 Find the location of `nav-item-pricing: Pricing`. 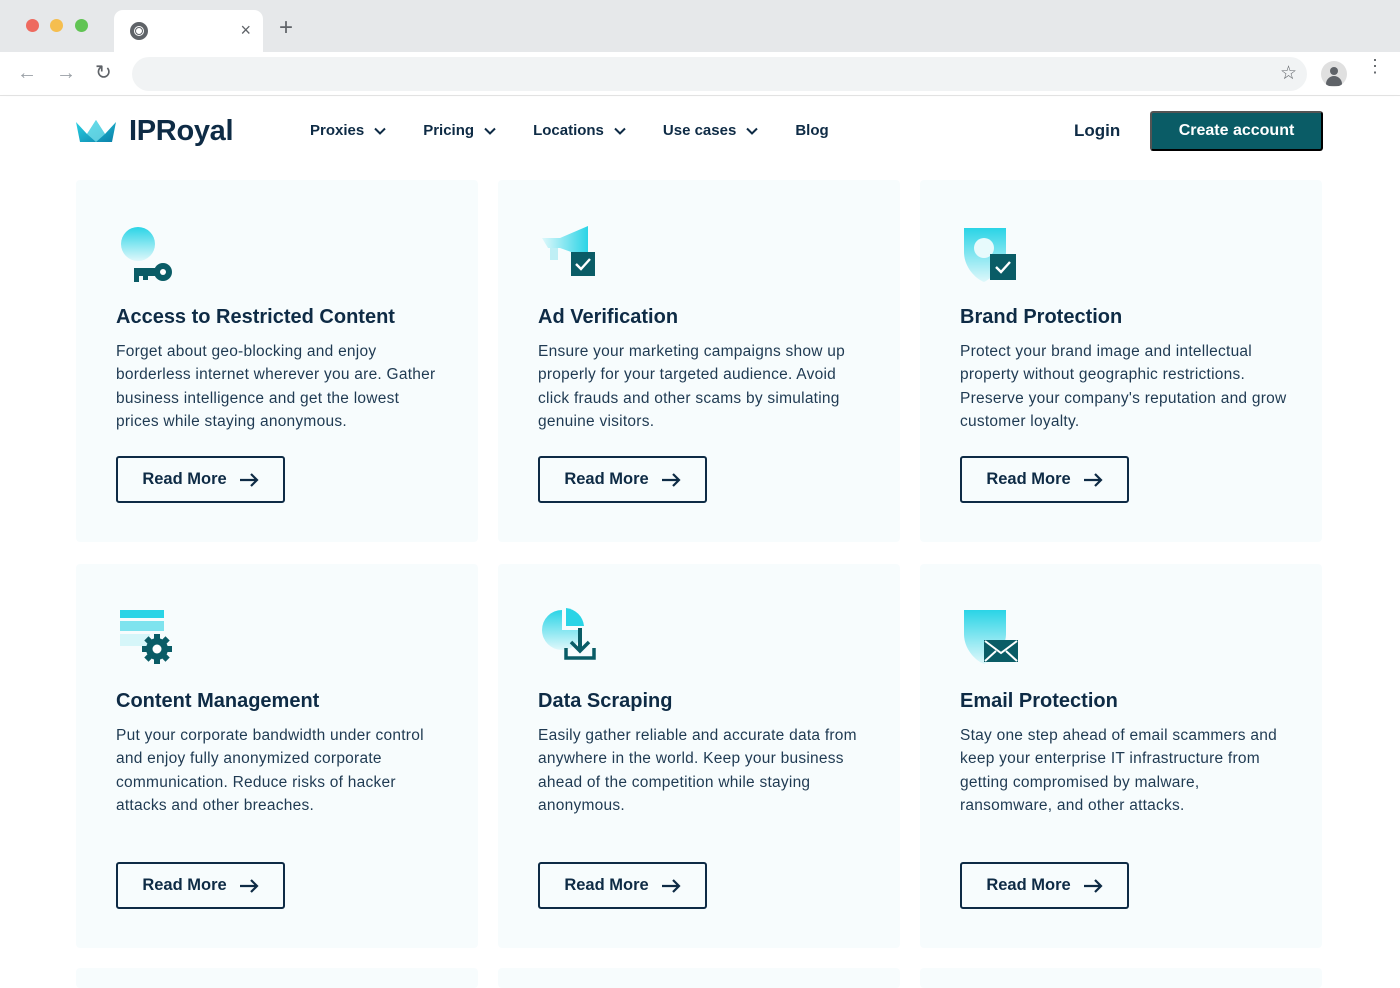

nav-item-pricing: Pricing is located at coordinates (459, 130).